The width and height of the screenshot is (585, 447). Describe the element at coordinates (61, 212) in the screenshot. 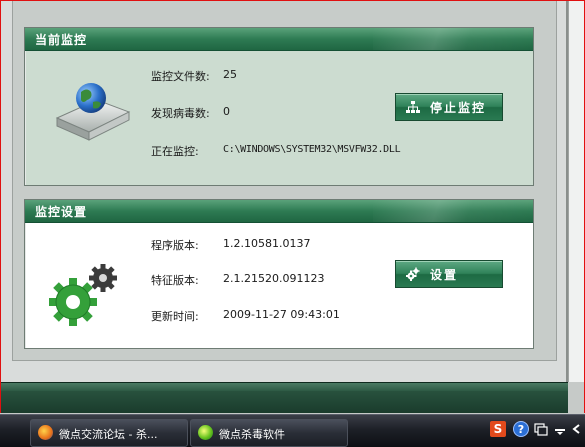

I see `monitor-settings-title: 监控设置` at that location.